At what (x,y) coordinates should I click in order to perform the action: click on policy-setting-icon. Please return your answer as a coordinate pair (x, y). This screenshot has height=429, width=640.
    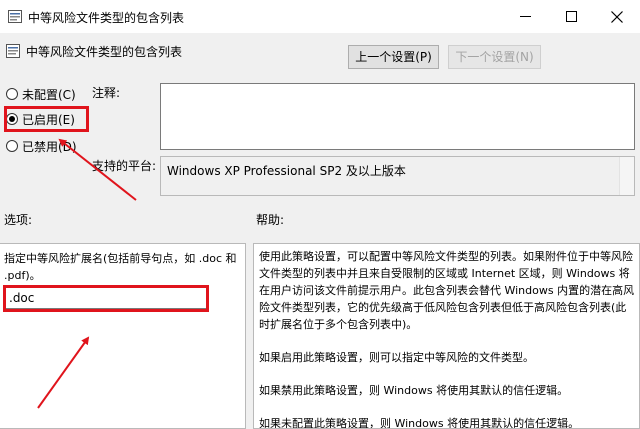
    Looking at the image, I should click on (13, 51).